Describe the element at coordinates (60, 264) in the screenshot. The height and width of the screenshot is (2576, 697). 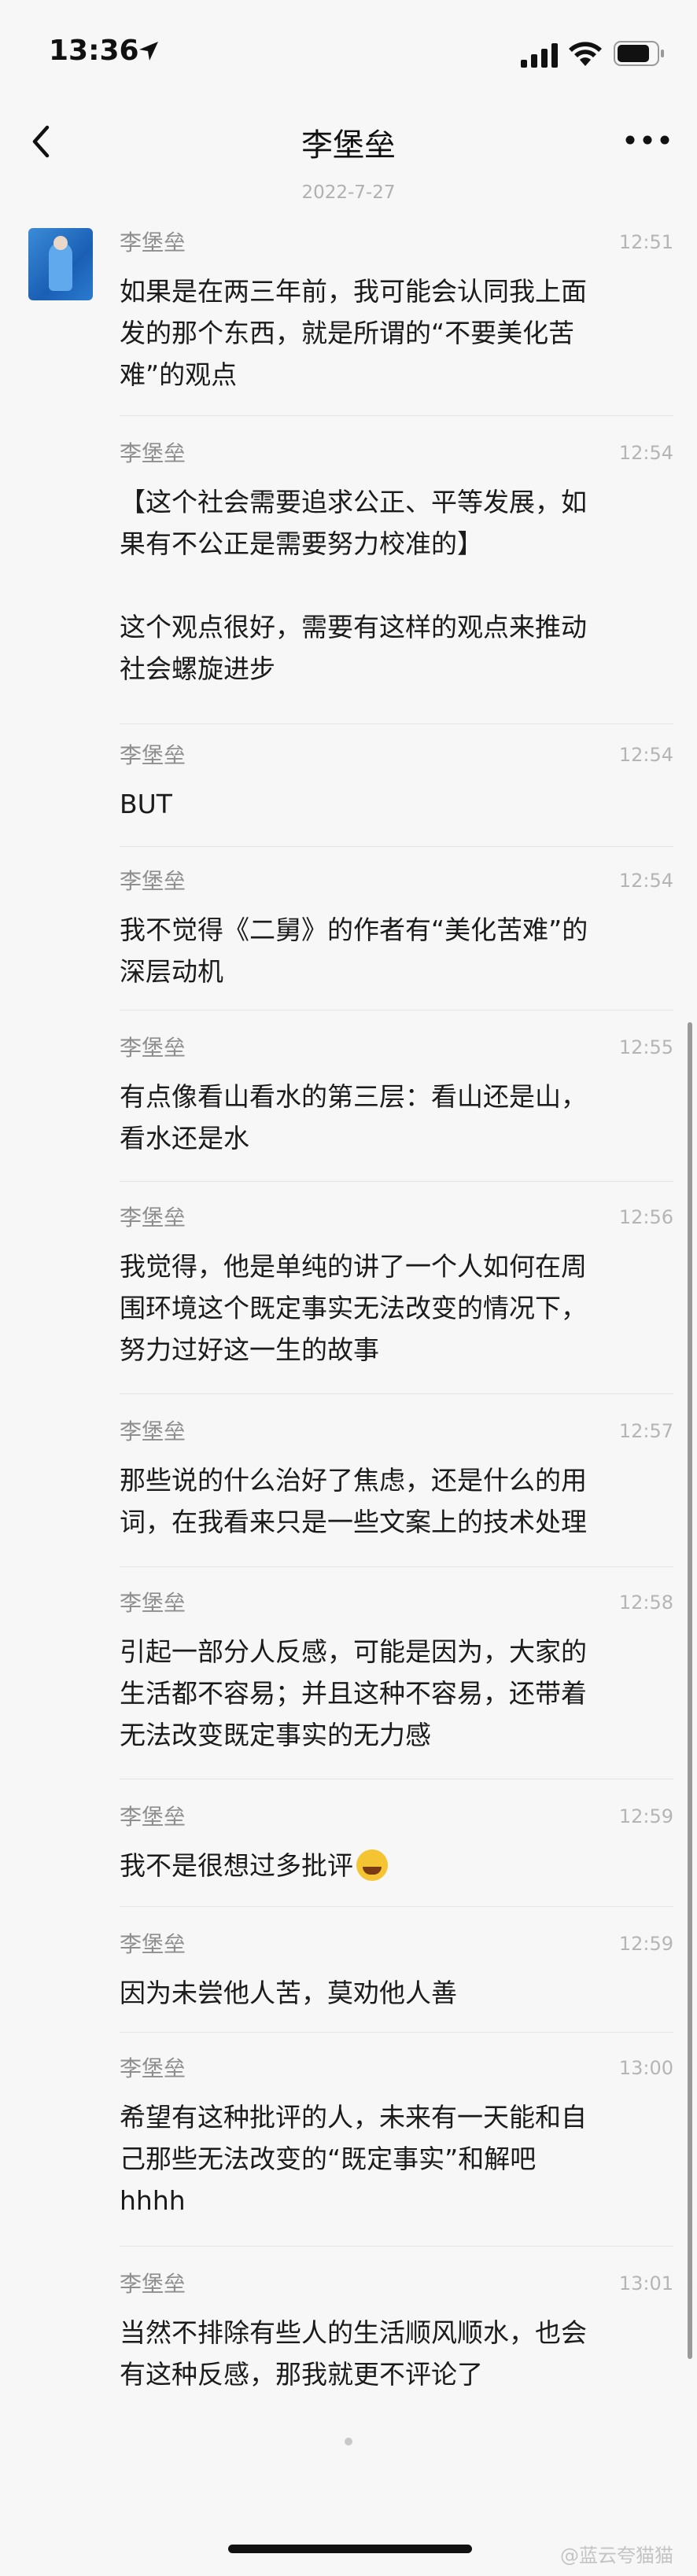
I see `avatar` at that location.